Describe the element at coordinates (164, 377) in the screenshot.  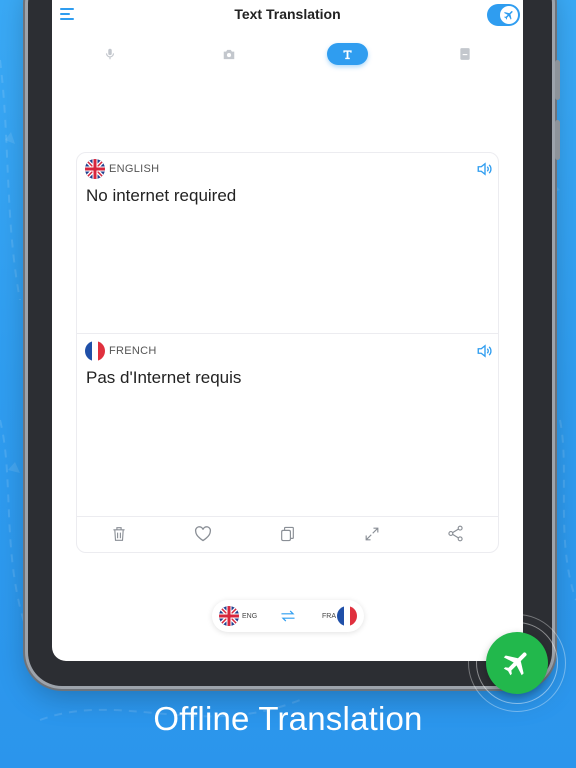
I see `target-text: Pas d'Internet requis` at that location.